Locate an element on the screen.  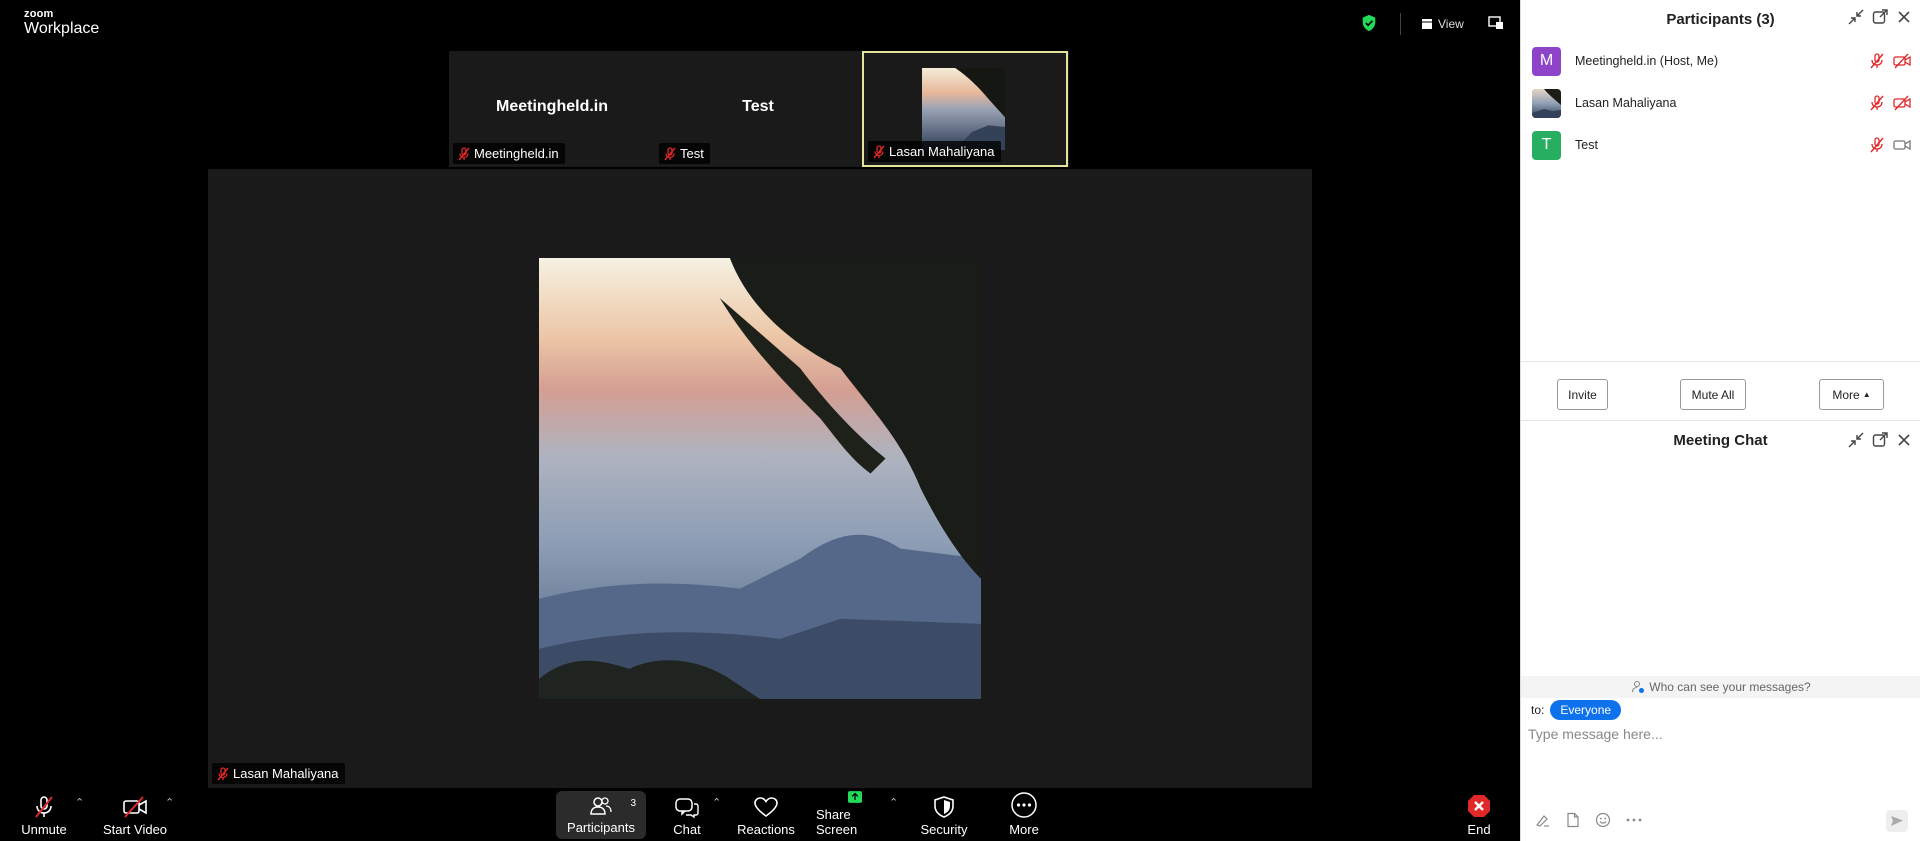
unmute-label: Unmute is located at coordinates (44, 829).